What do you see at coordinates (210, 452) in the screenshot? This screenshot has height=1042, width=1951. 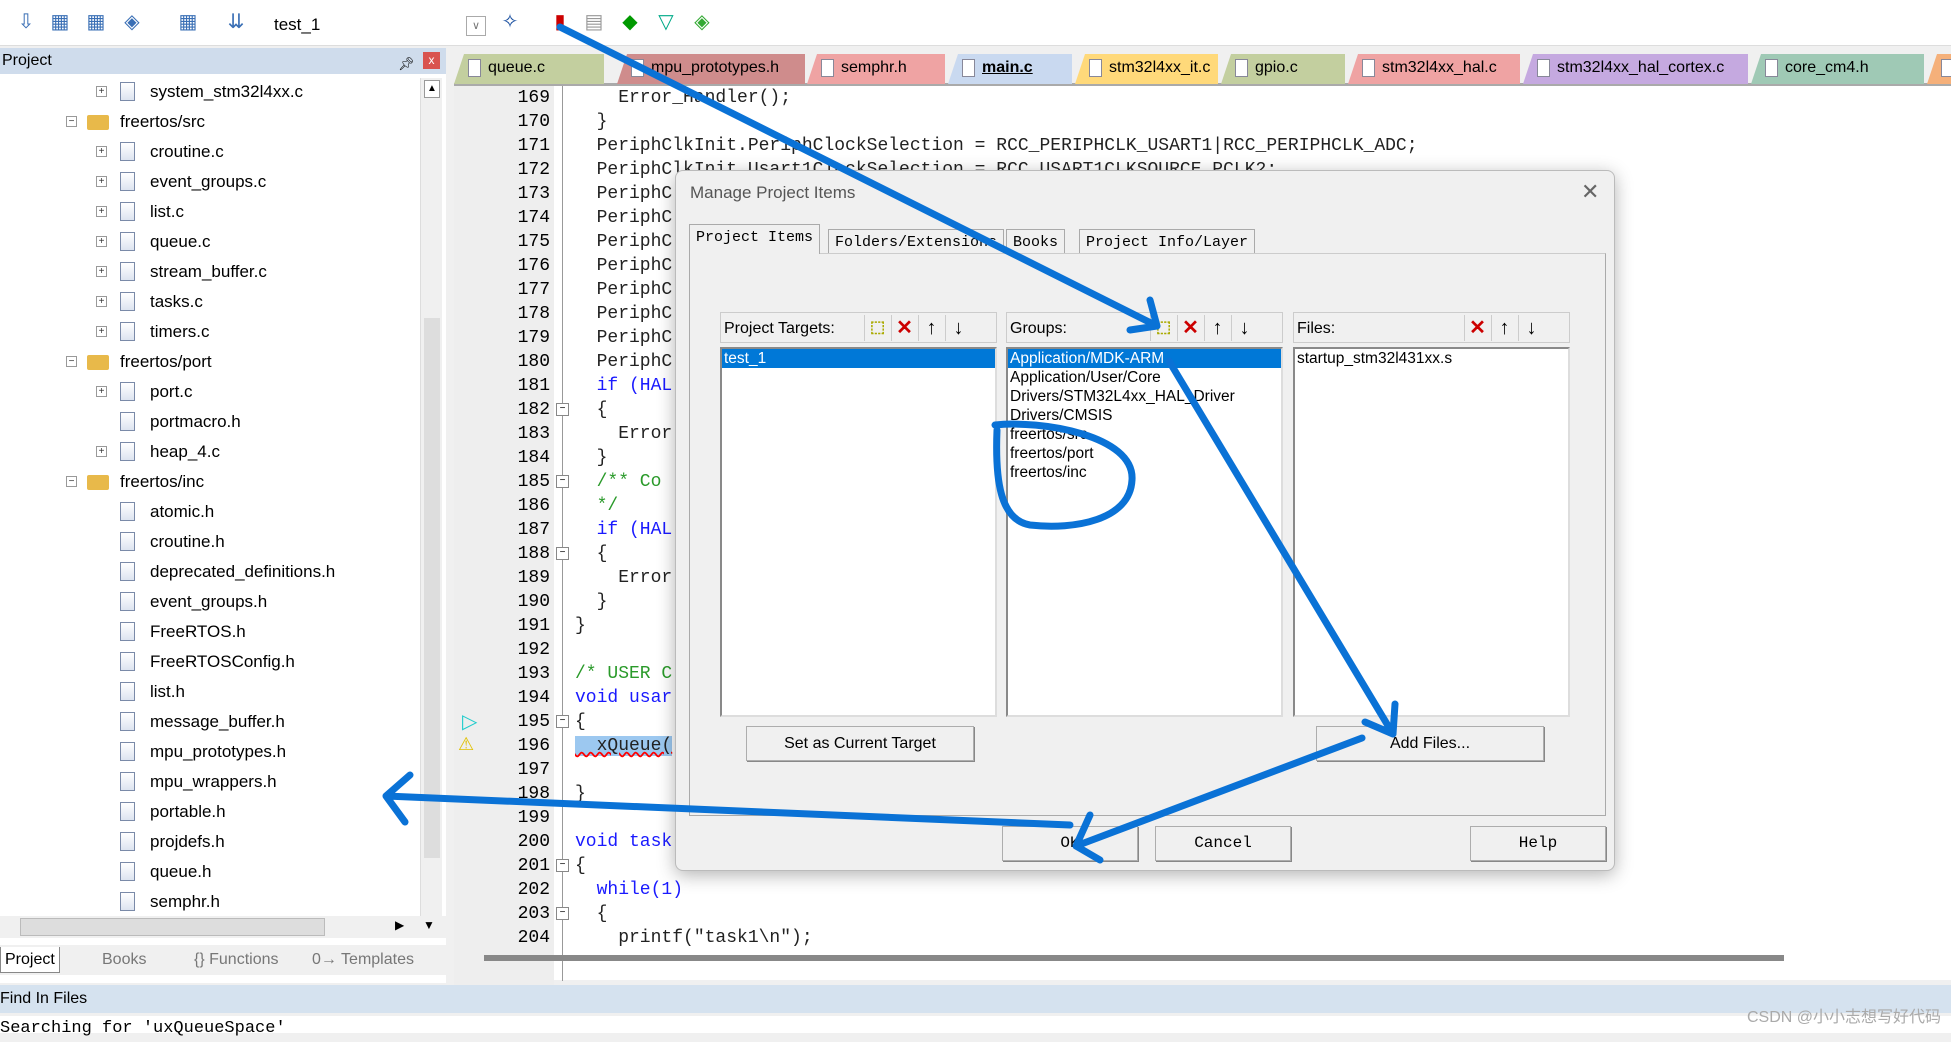 I see `tree-item: + heap_4.c` at bounding box center [210, 452].